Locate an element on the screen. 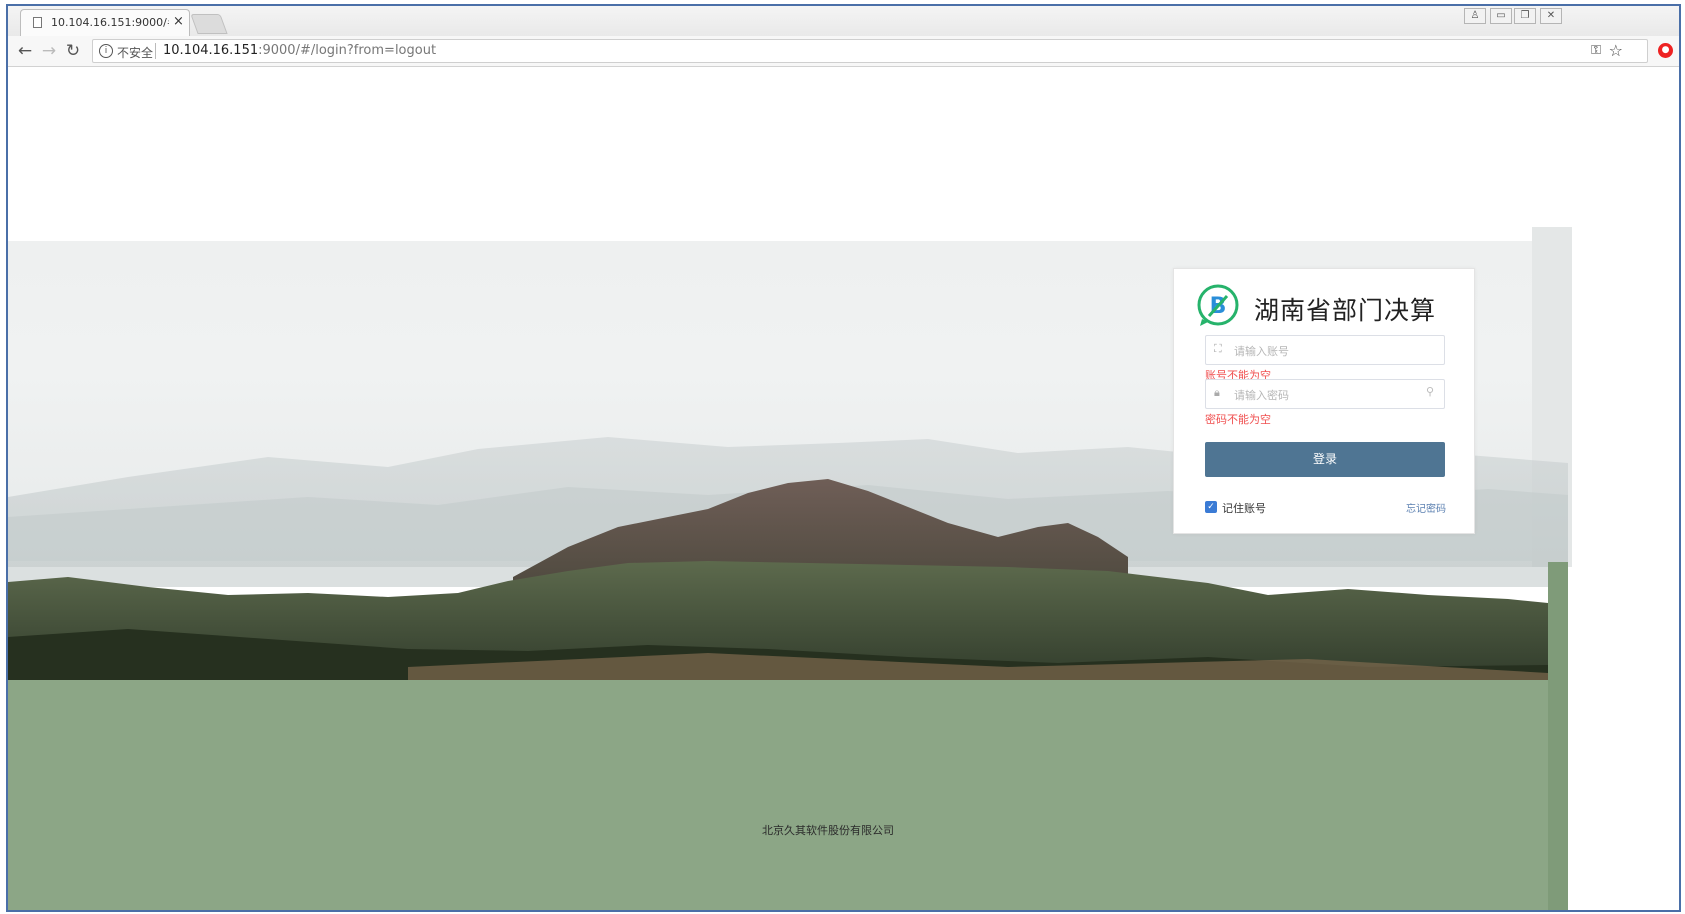  url-host: 10.104.16.151 is located at coordinates (211, 50).